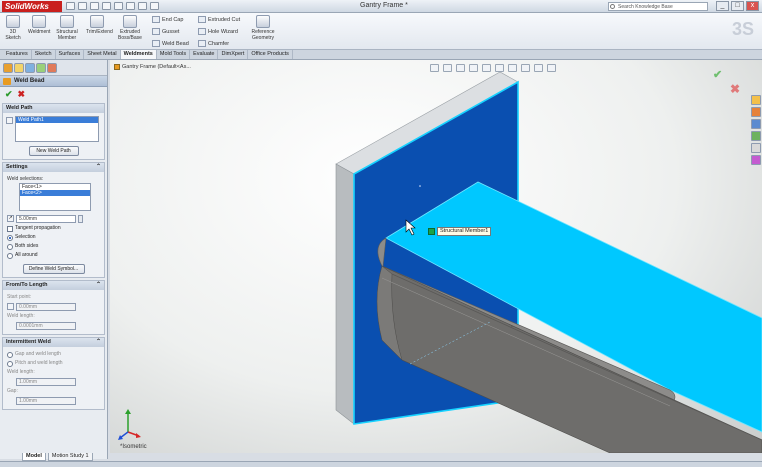 This screenshot has height=467, width=762. I want to click on from-to-length-header: From/To Length ⌃, so click(53, 285).